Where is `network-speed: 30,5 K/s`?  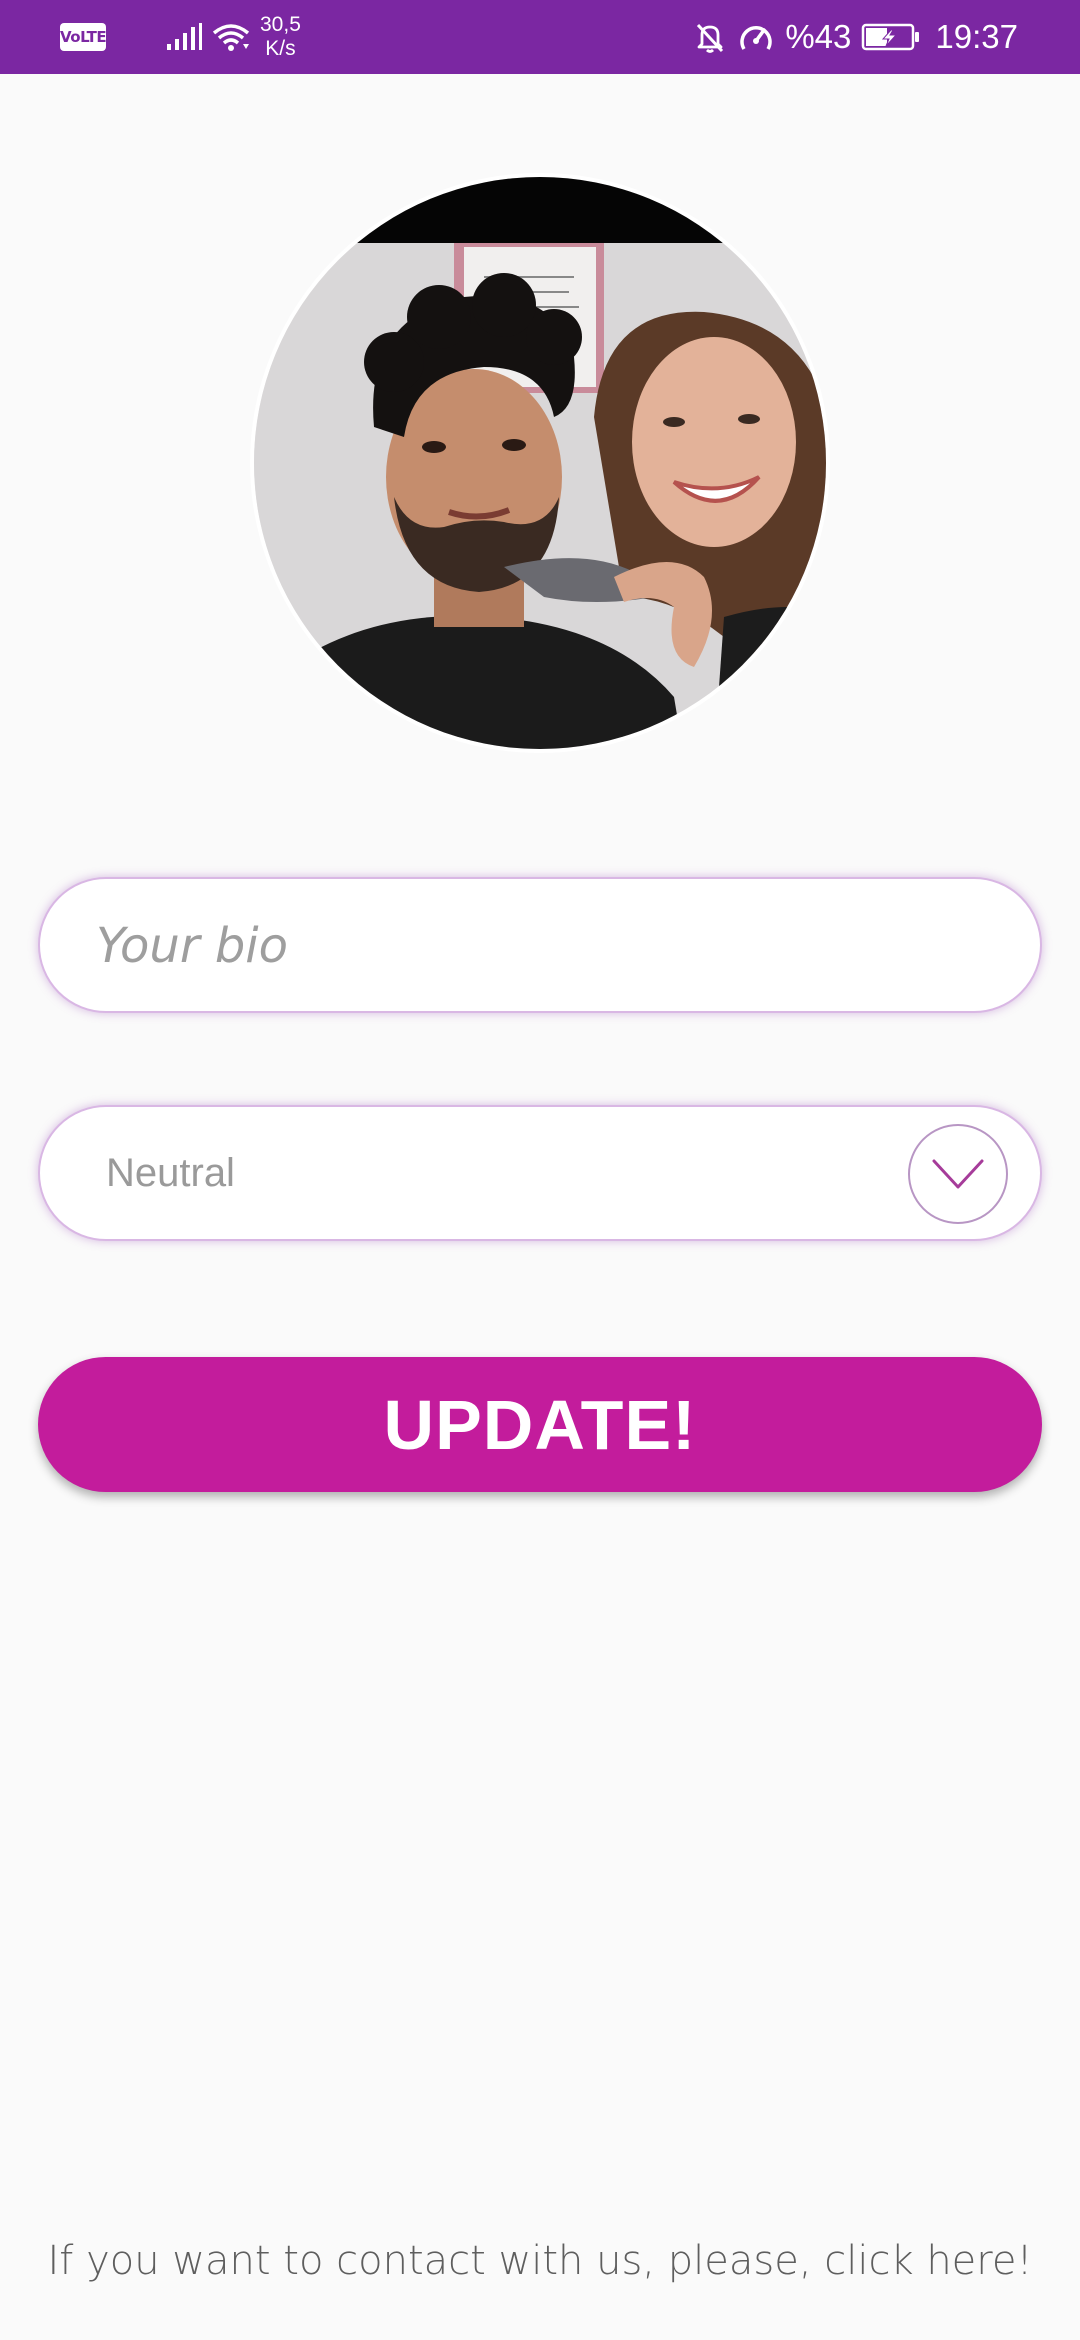 network-speed: 30,5 K/s is located at coordinates (280, 37).